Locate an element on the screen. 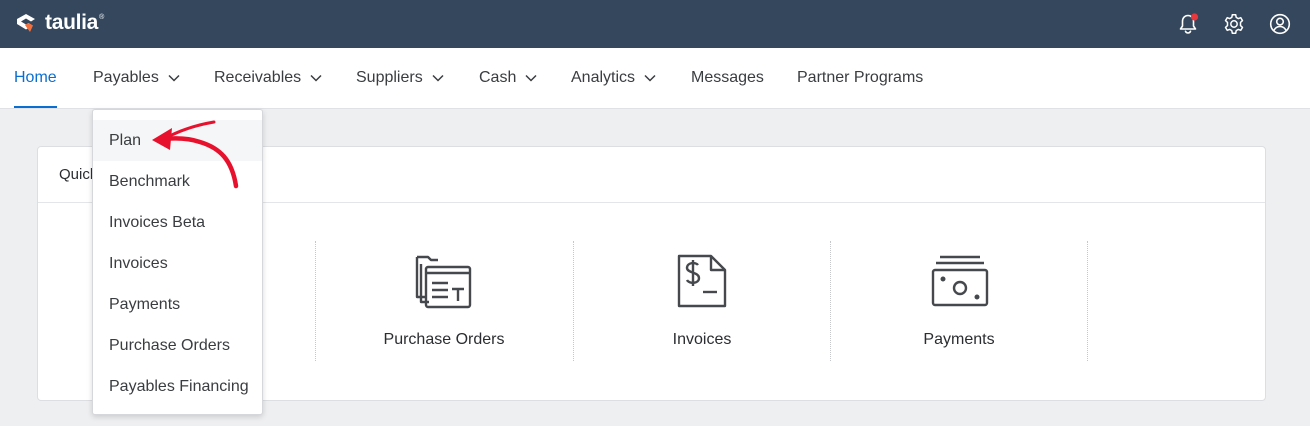 This screenshot has height=426, width=1310. tile-invoices-label: Invoices is located at coordinates (702, 340).